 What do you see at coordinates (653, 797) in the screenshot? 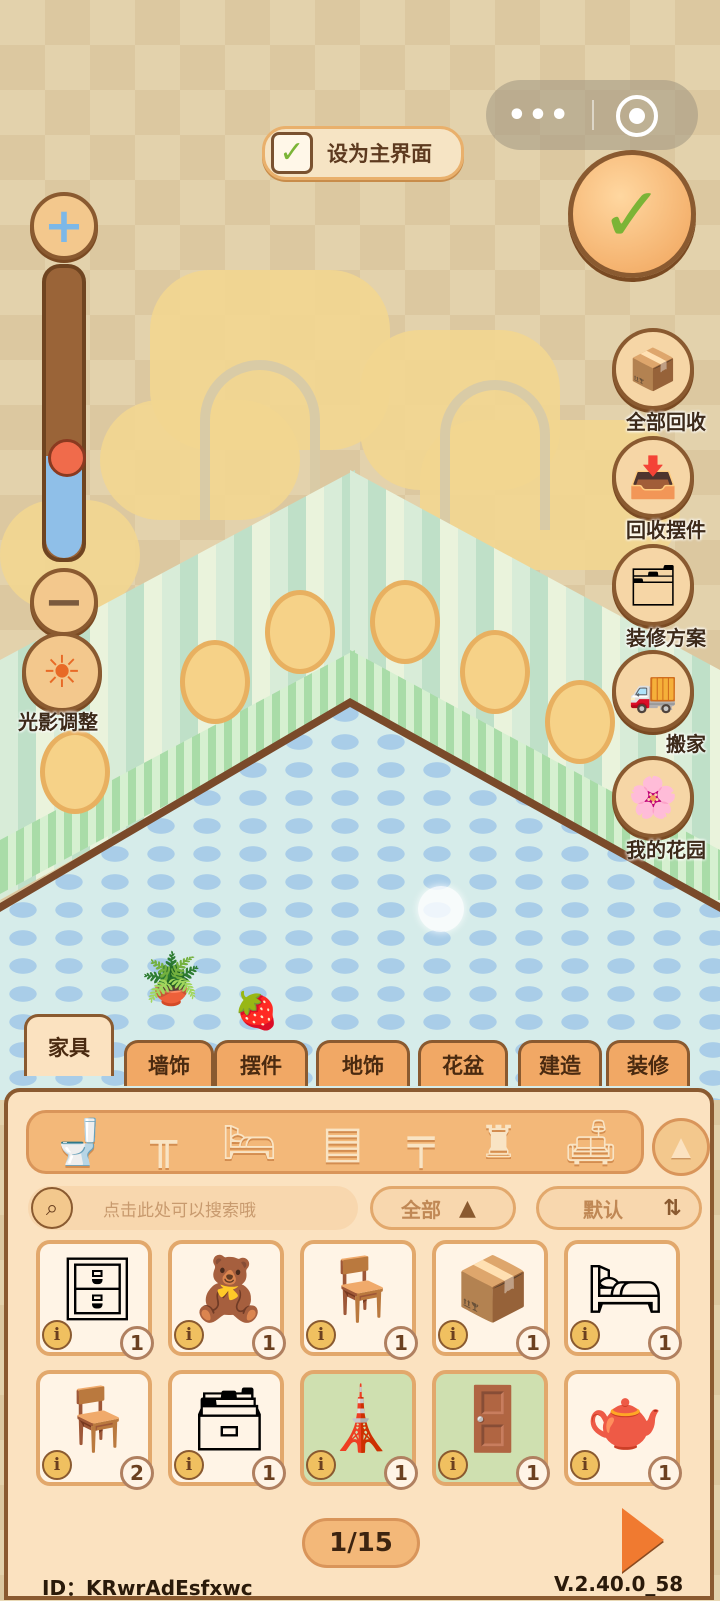
I see `right-menu-button-5: 🌸` at bounding box center [653, 797].